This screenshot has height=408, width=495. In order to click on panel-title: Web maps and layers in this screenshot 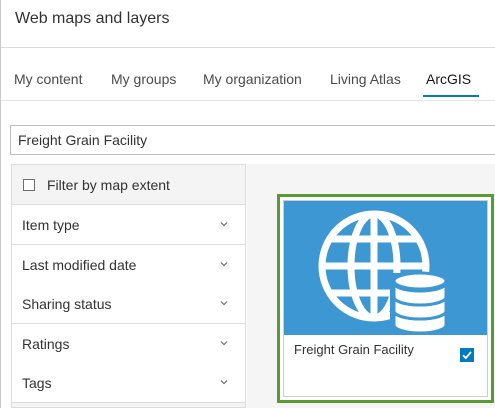, I will do `click(92, 18)`.